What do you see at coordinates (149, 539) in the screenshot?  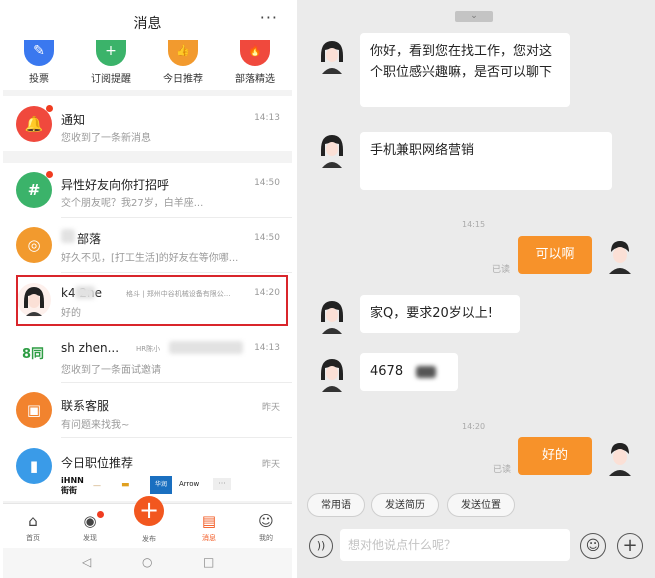 I see `tab-publish: 发布` at bounding box center [149, 539].